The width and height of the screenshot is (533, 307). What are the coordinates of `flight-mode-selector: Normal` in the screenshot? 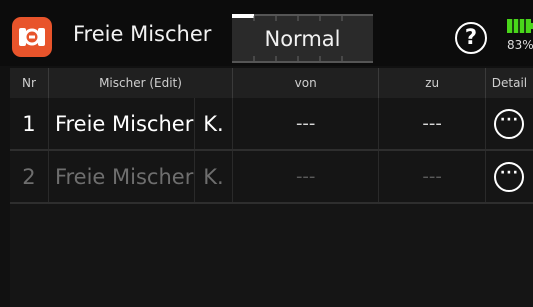 It's located at (302, 38).